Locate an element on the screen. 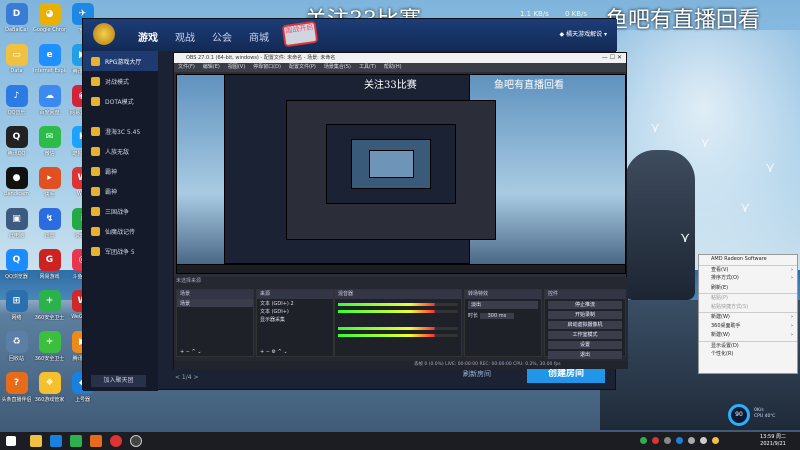 The image size is (800, 450). network-icon is located at coordinates (703, 440).